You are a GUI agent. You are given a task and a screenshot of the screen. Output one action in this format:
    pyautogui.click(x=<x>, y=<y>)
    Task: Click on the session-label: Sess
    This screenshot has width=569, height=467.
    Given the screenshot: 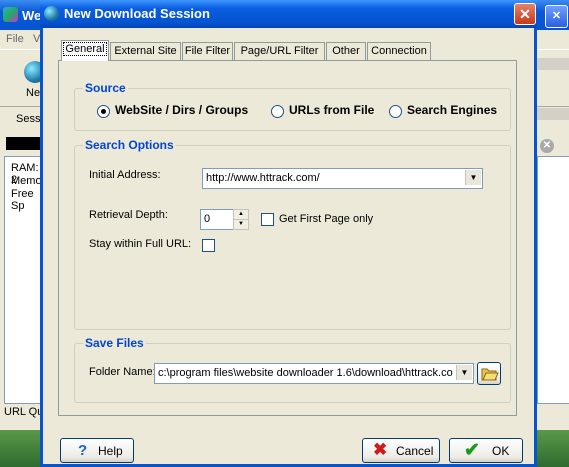 What is the action you would take?
    pyautogui.click(x=28, y=119)
    